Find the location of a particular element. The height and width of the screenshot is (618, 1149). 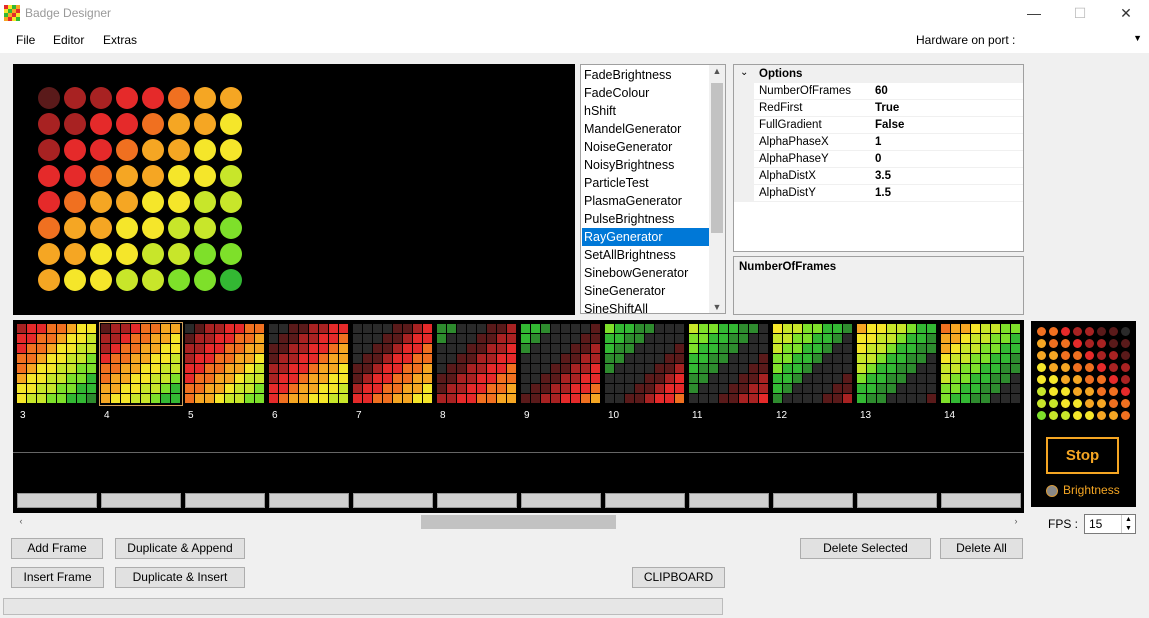

scroll-left-icon: ‹ is located at coordinates (21, 521).